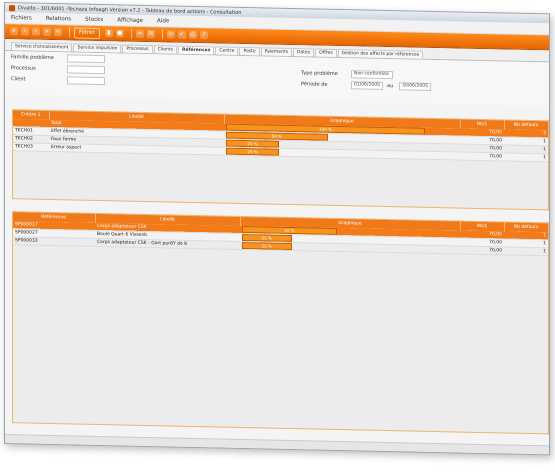 This screenshot has width=555, height=472. I want to click on date-from-field: 01/06/2005, so click(367, 85).